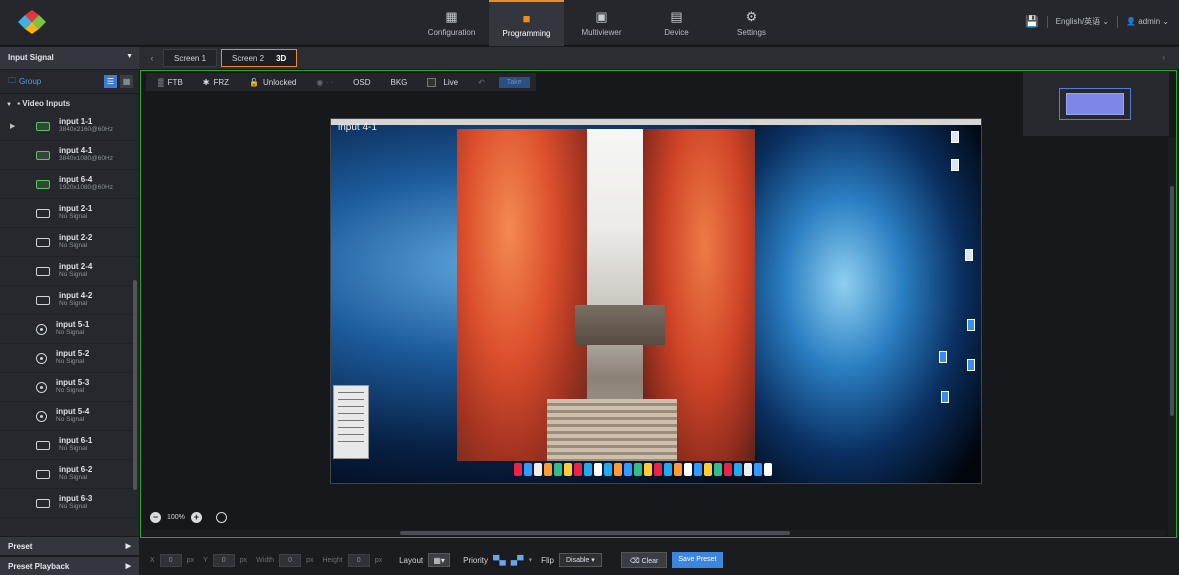 The height and width of the screenshot is (575, 1179). What do you see at coordinates (161, 82) in the screenshot?
I see `ftb-icon: ▒` at bounding box center [161, 82].